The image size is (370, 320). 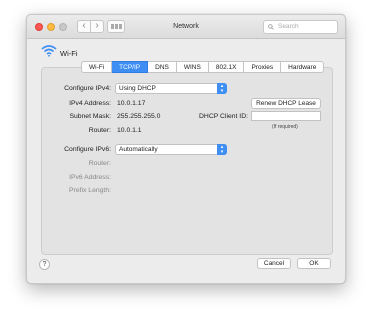 What do you see at coordinates (49, 51) in the screenshot?
I see `wifi-icon` at bounding box center [49, 51].